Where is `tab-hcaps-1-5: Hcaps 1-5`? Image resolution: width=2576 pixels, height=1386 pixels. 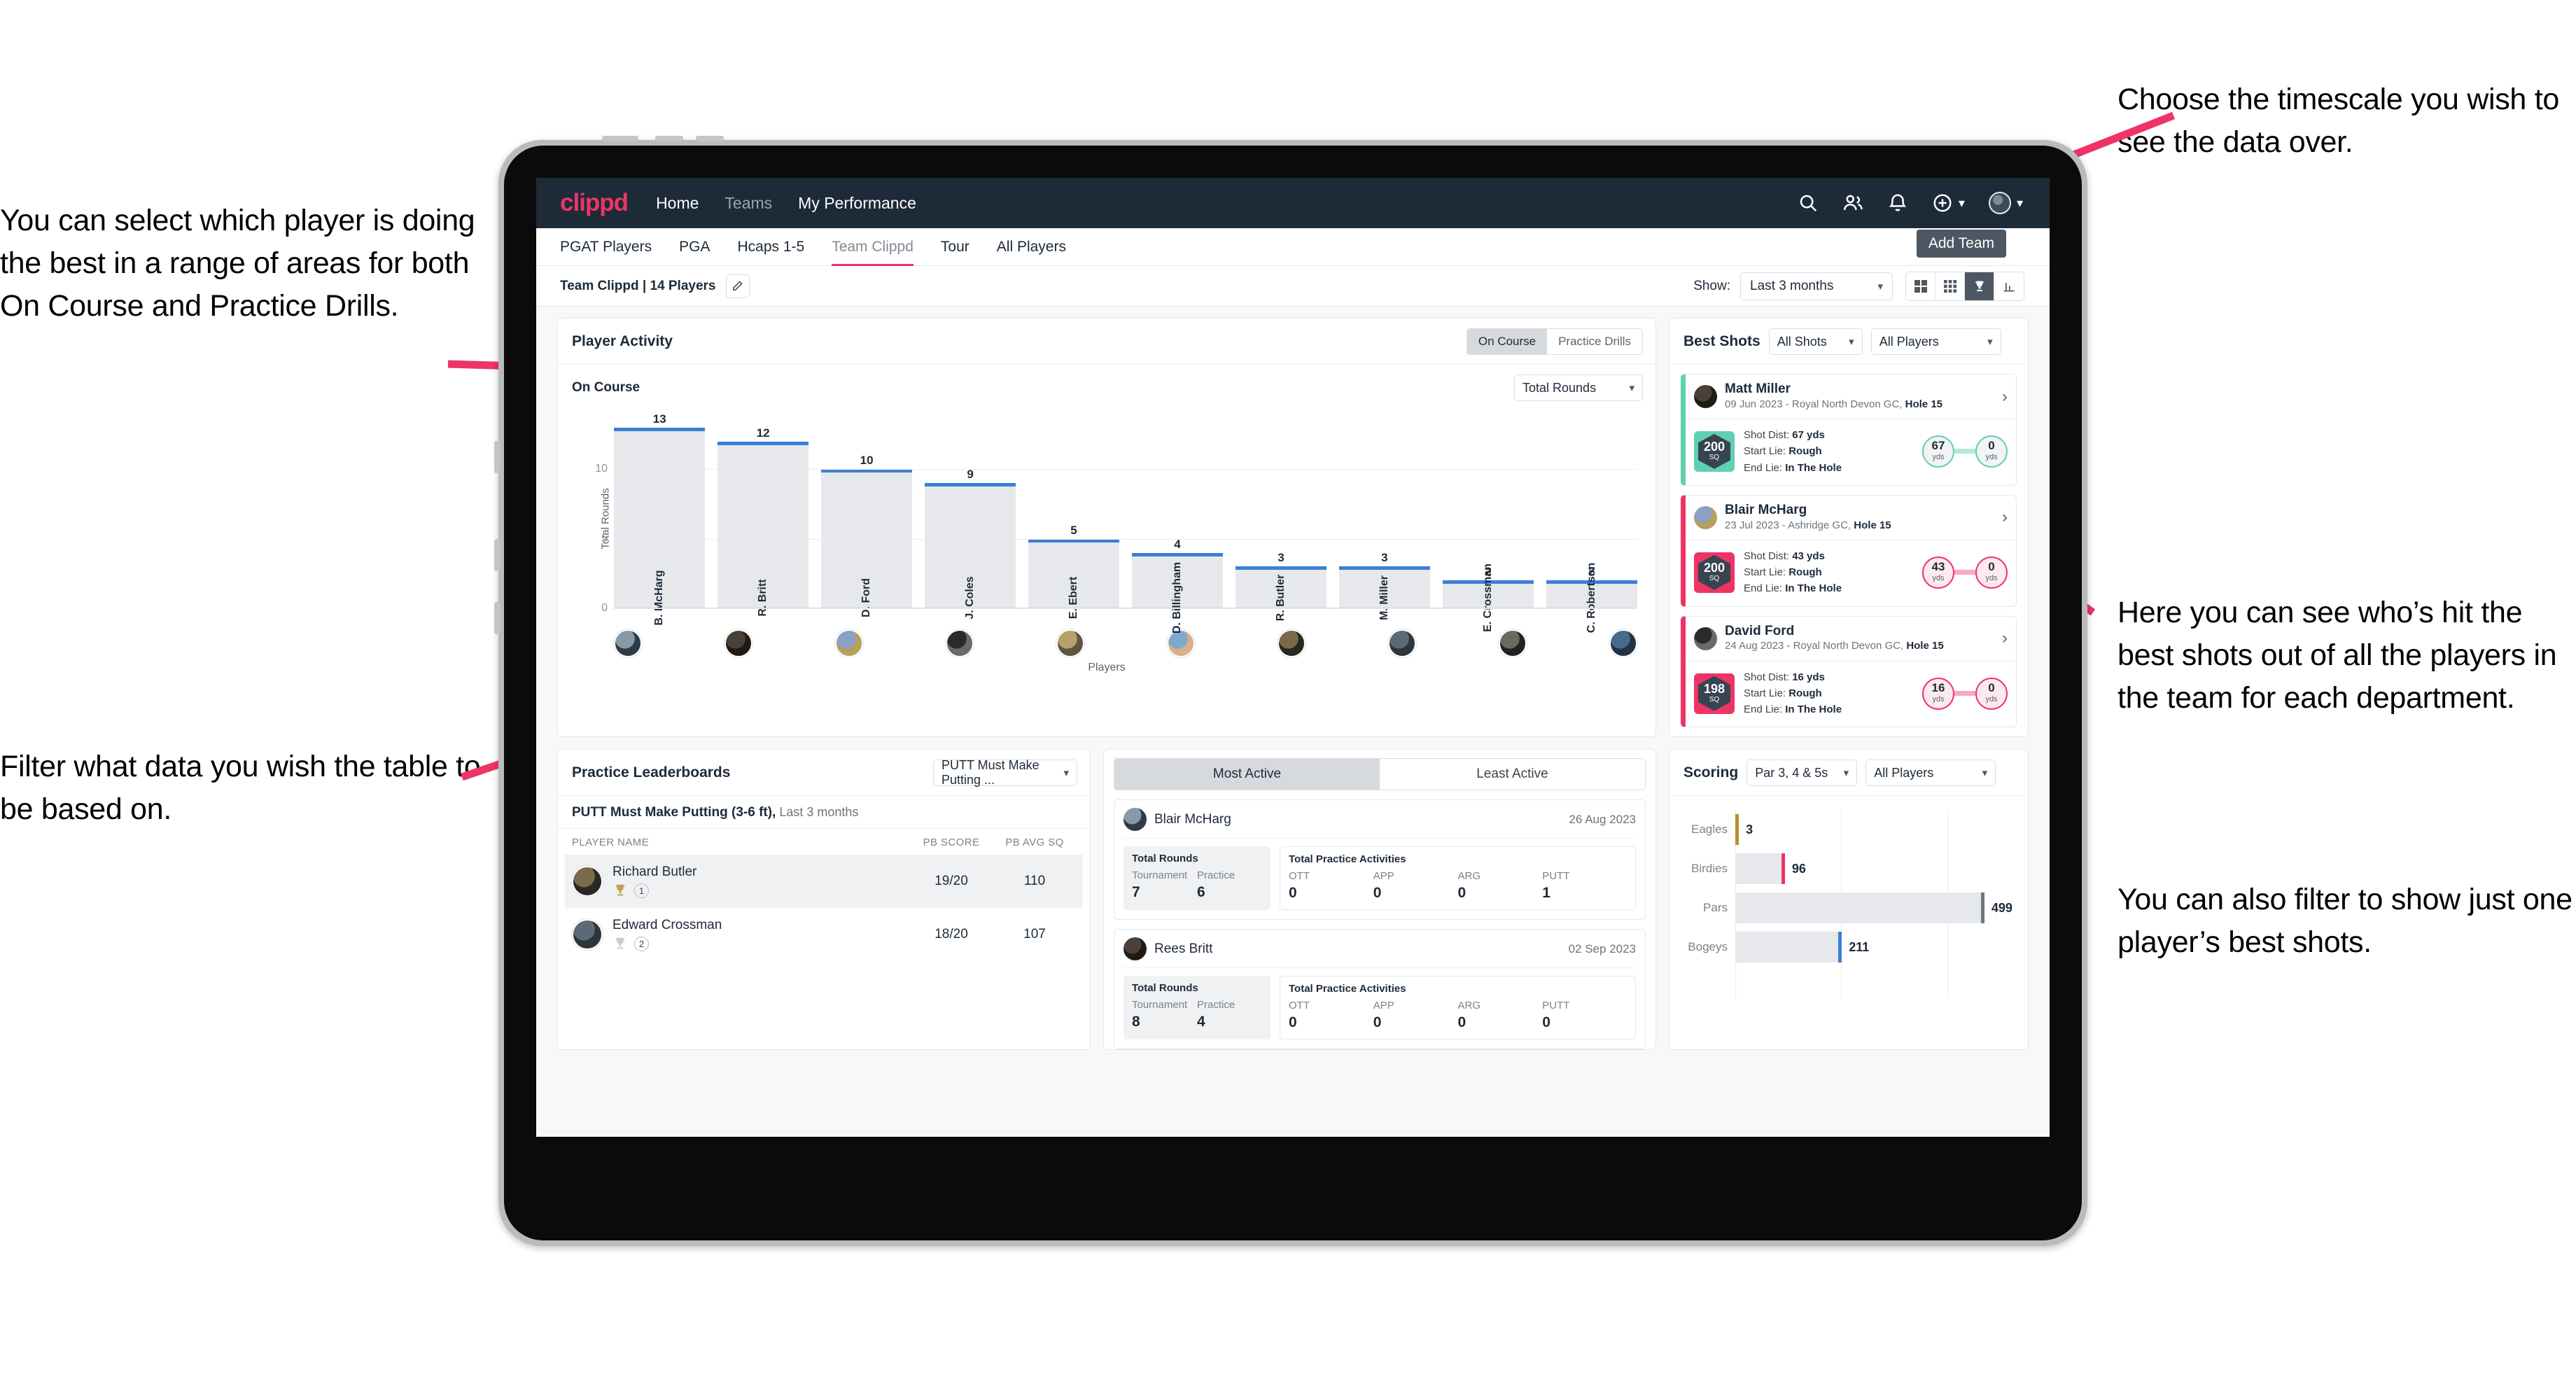
tab-hcaps-1-5: Hcaps 1-5 is located at coordinates (770, 247).